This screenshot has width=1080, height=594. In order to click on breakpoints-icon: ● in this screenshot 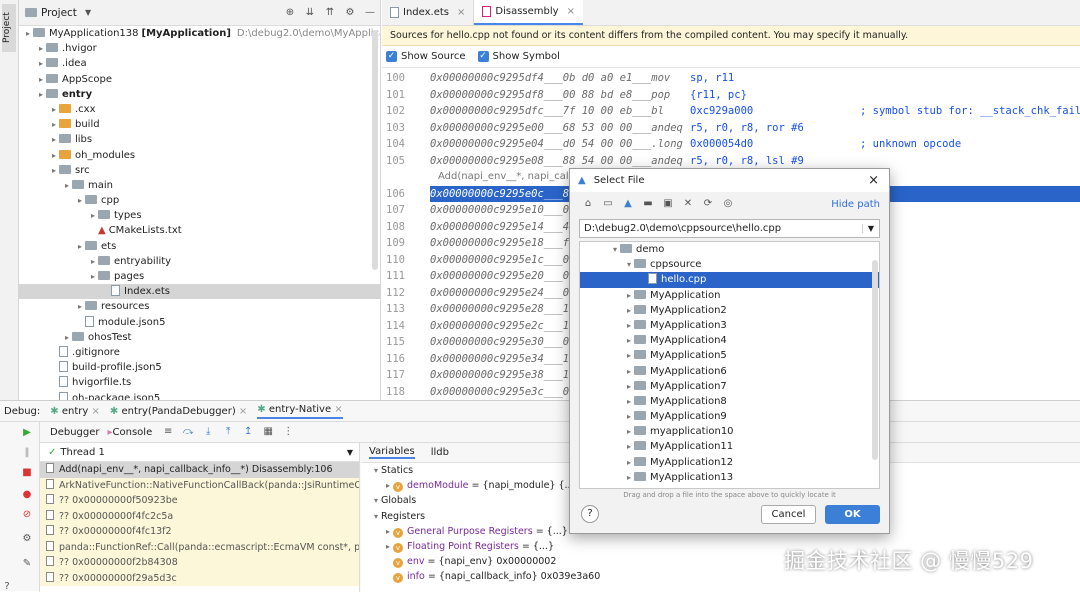, I will do `click(27, 495)`.